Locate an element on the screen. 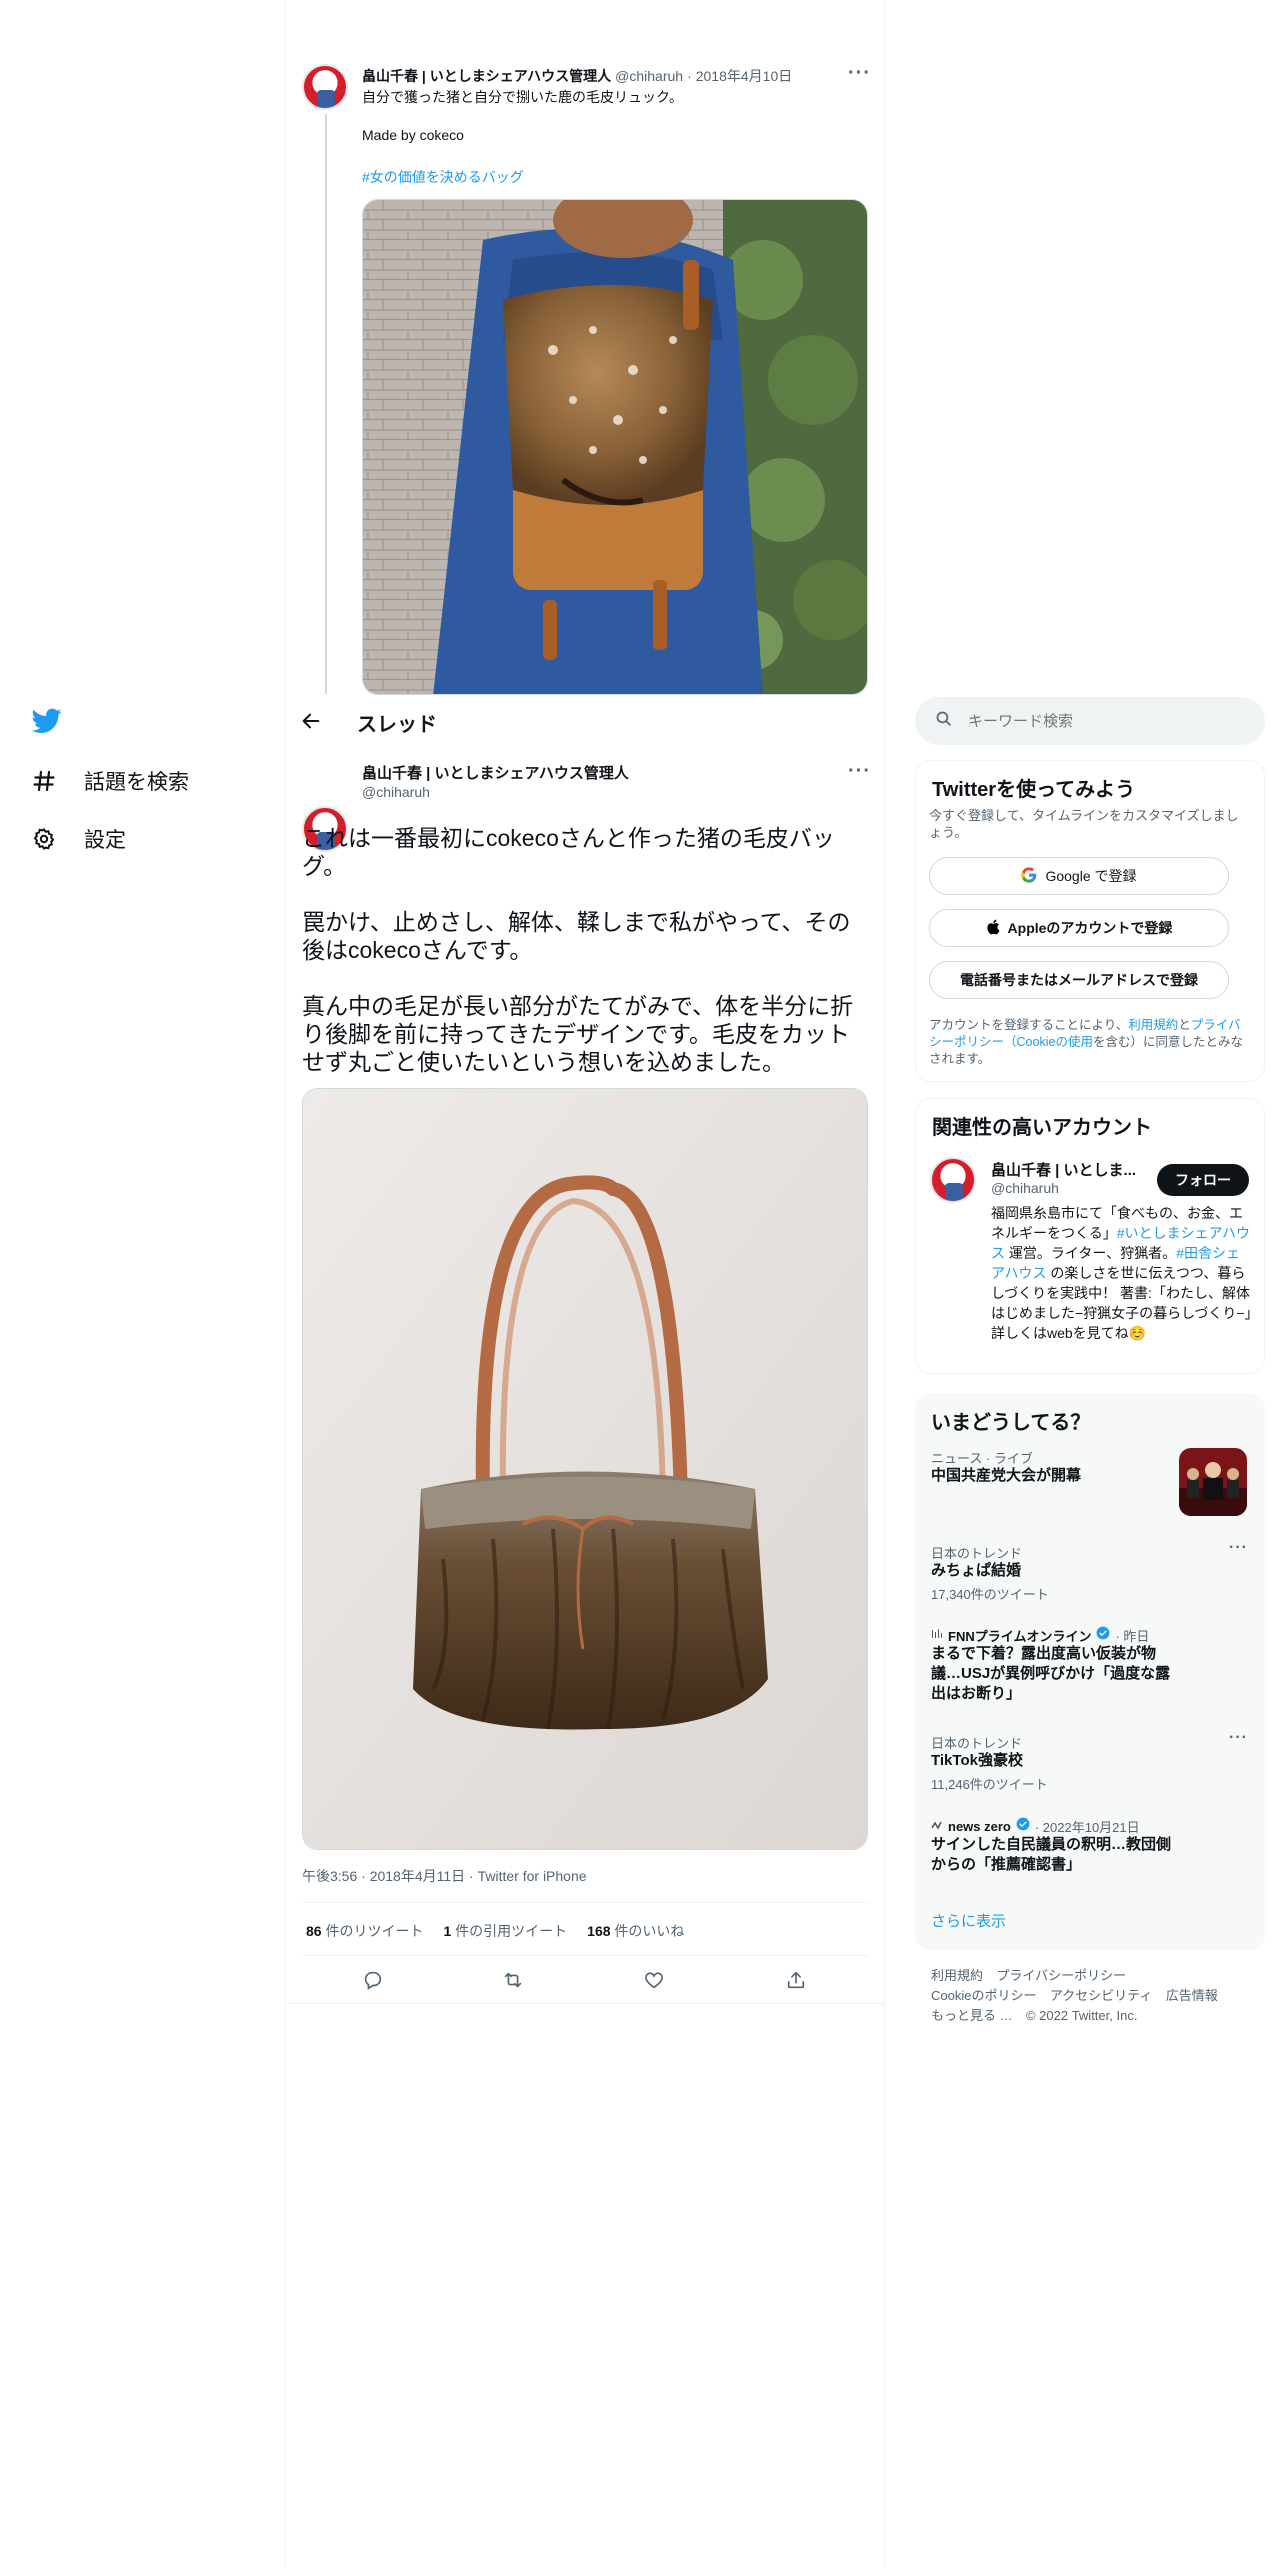  trend-thumbnail is located at coordinates (1213, 1482).